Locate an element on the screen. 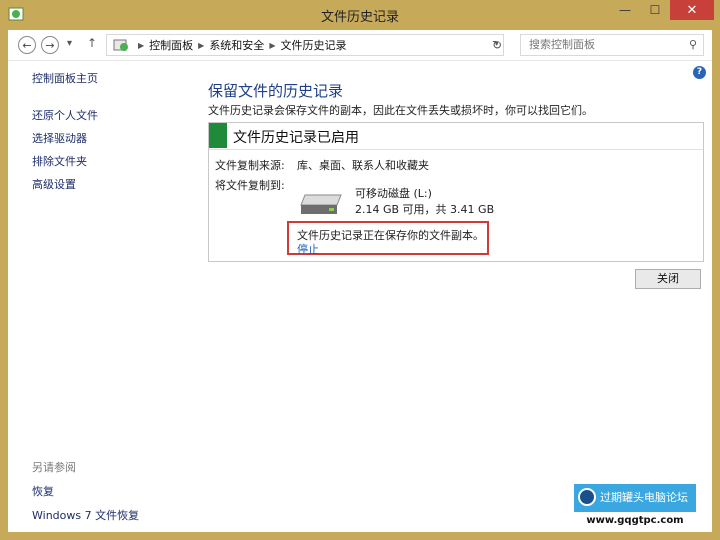  watermark-url: www.gqgtpc.com is located at coordinates (635, 521).